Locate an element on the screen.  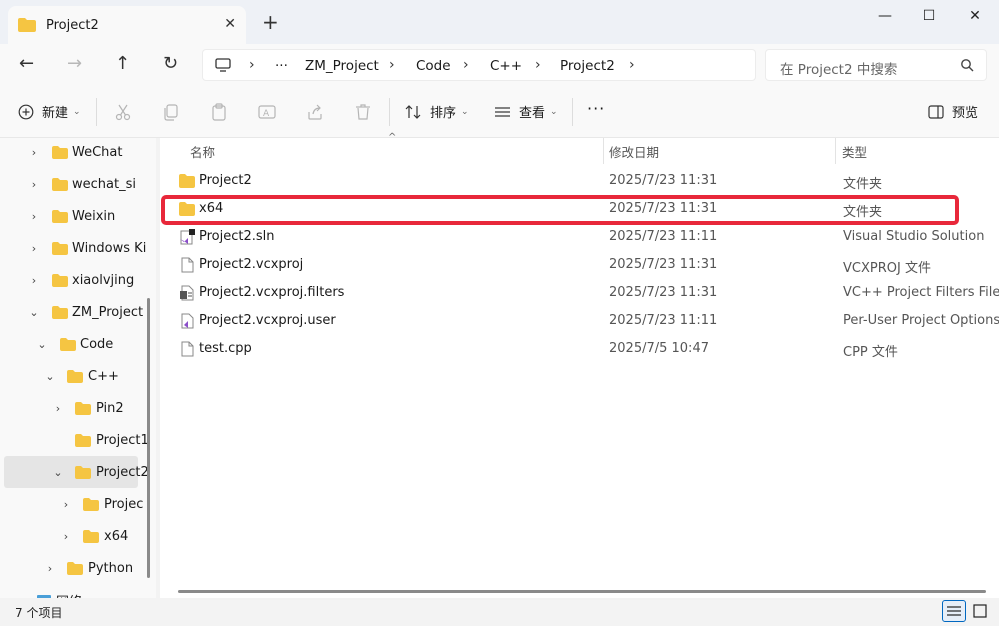
tree-item-wechat-si: › wechat_si is located at coordinates (75, 184).